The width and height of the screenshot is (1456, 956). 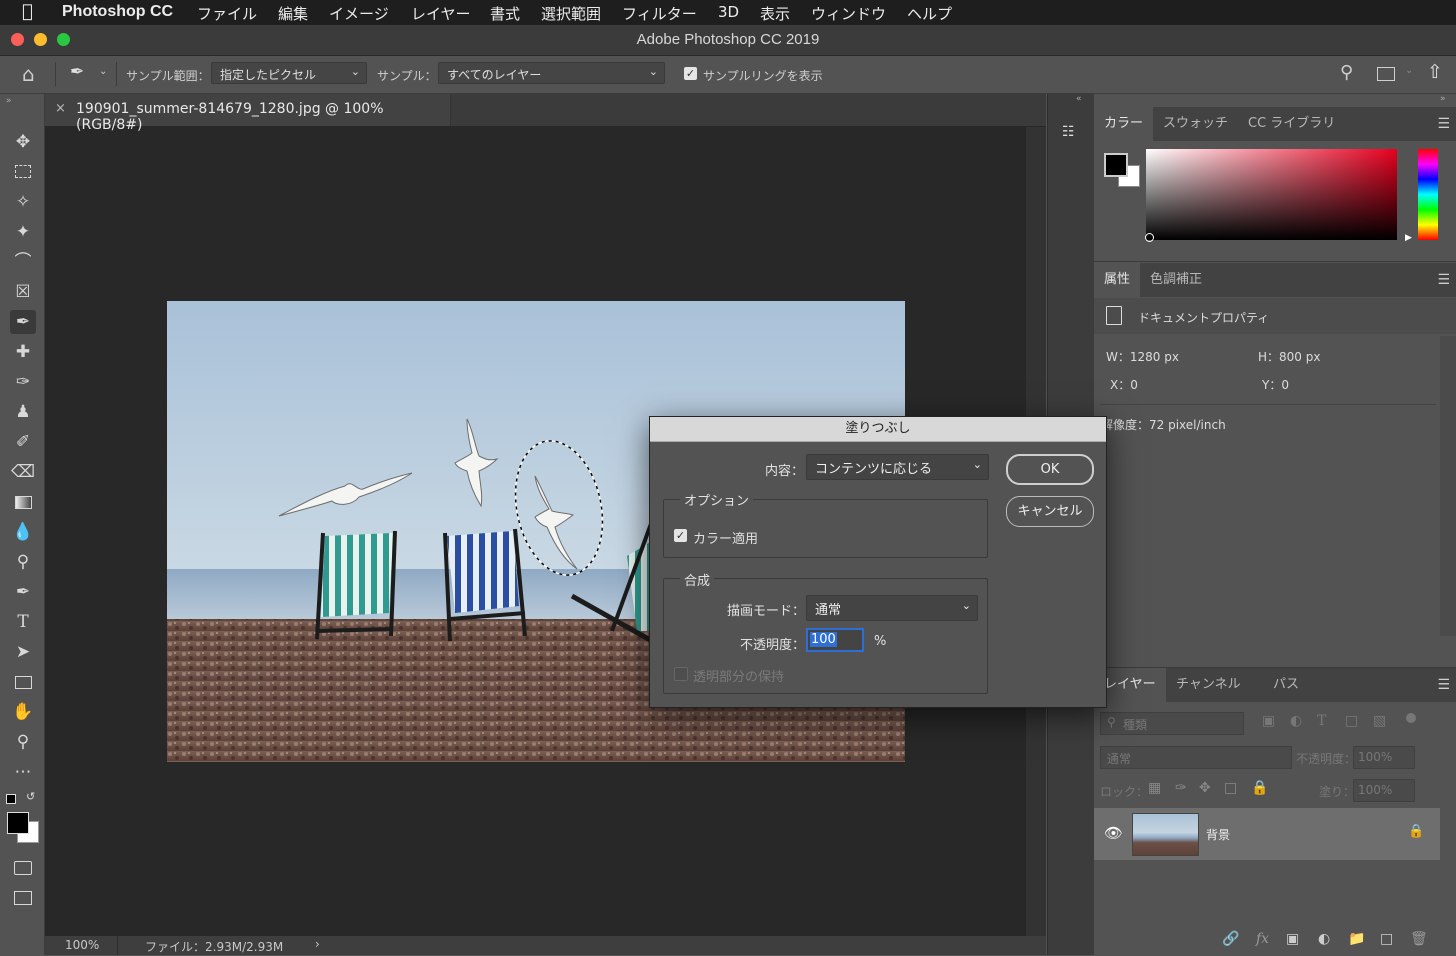 What do you see at coordinates (1346, 72) in the screenshot?
I see `search-icon: ⚲` at bounding box center [1346, 72].